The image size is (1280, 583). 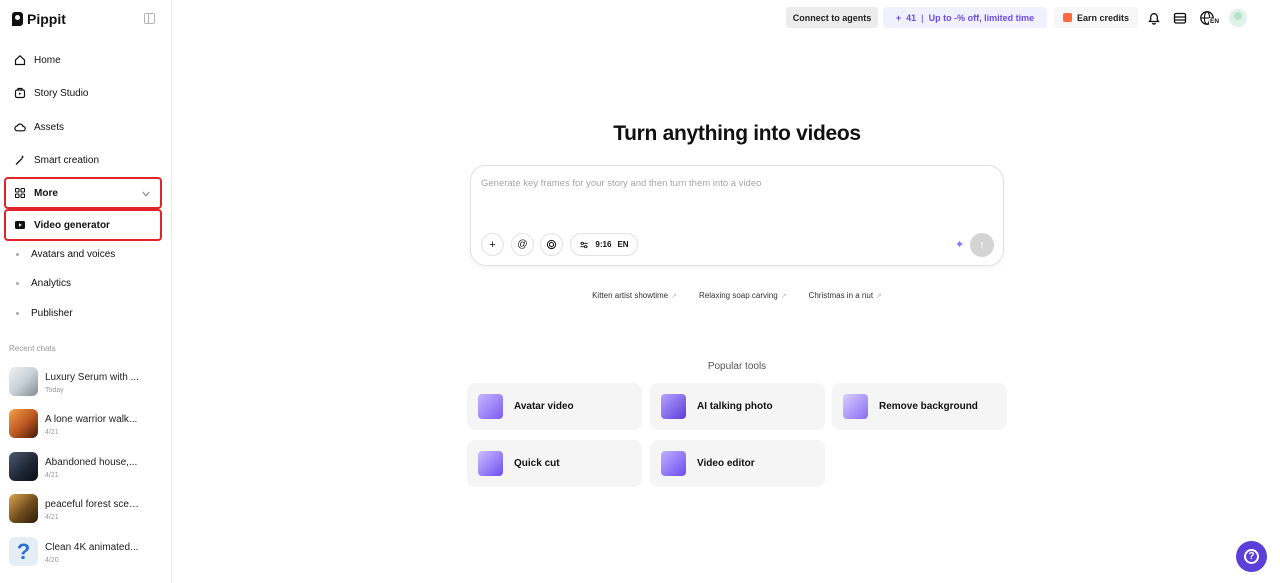 I want to click on page-title: Turn anything into videos, so click(x=737, y=133).